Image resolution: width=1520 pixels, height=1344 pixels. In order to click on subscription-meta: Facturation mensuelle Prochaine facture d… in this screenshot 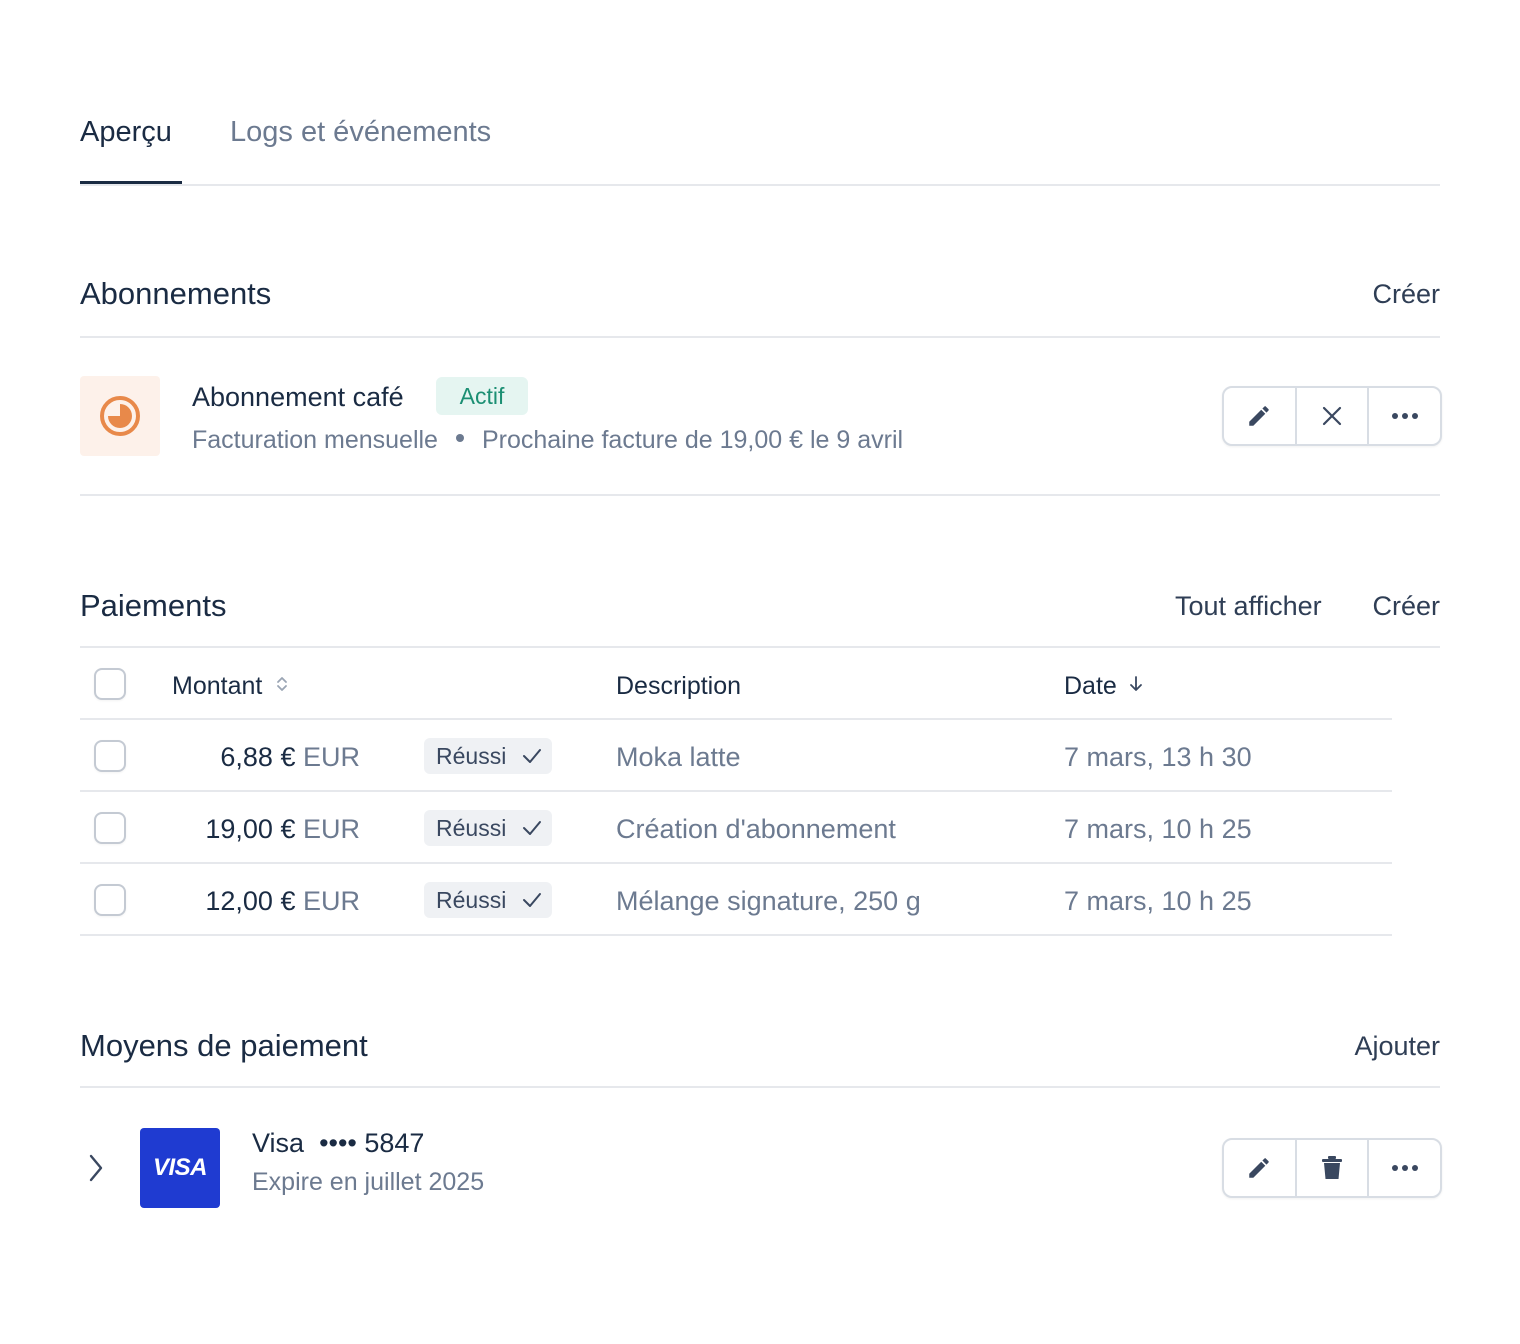, I will do `click(547, 440)`.